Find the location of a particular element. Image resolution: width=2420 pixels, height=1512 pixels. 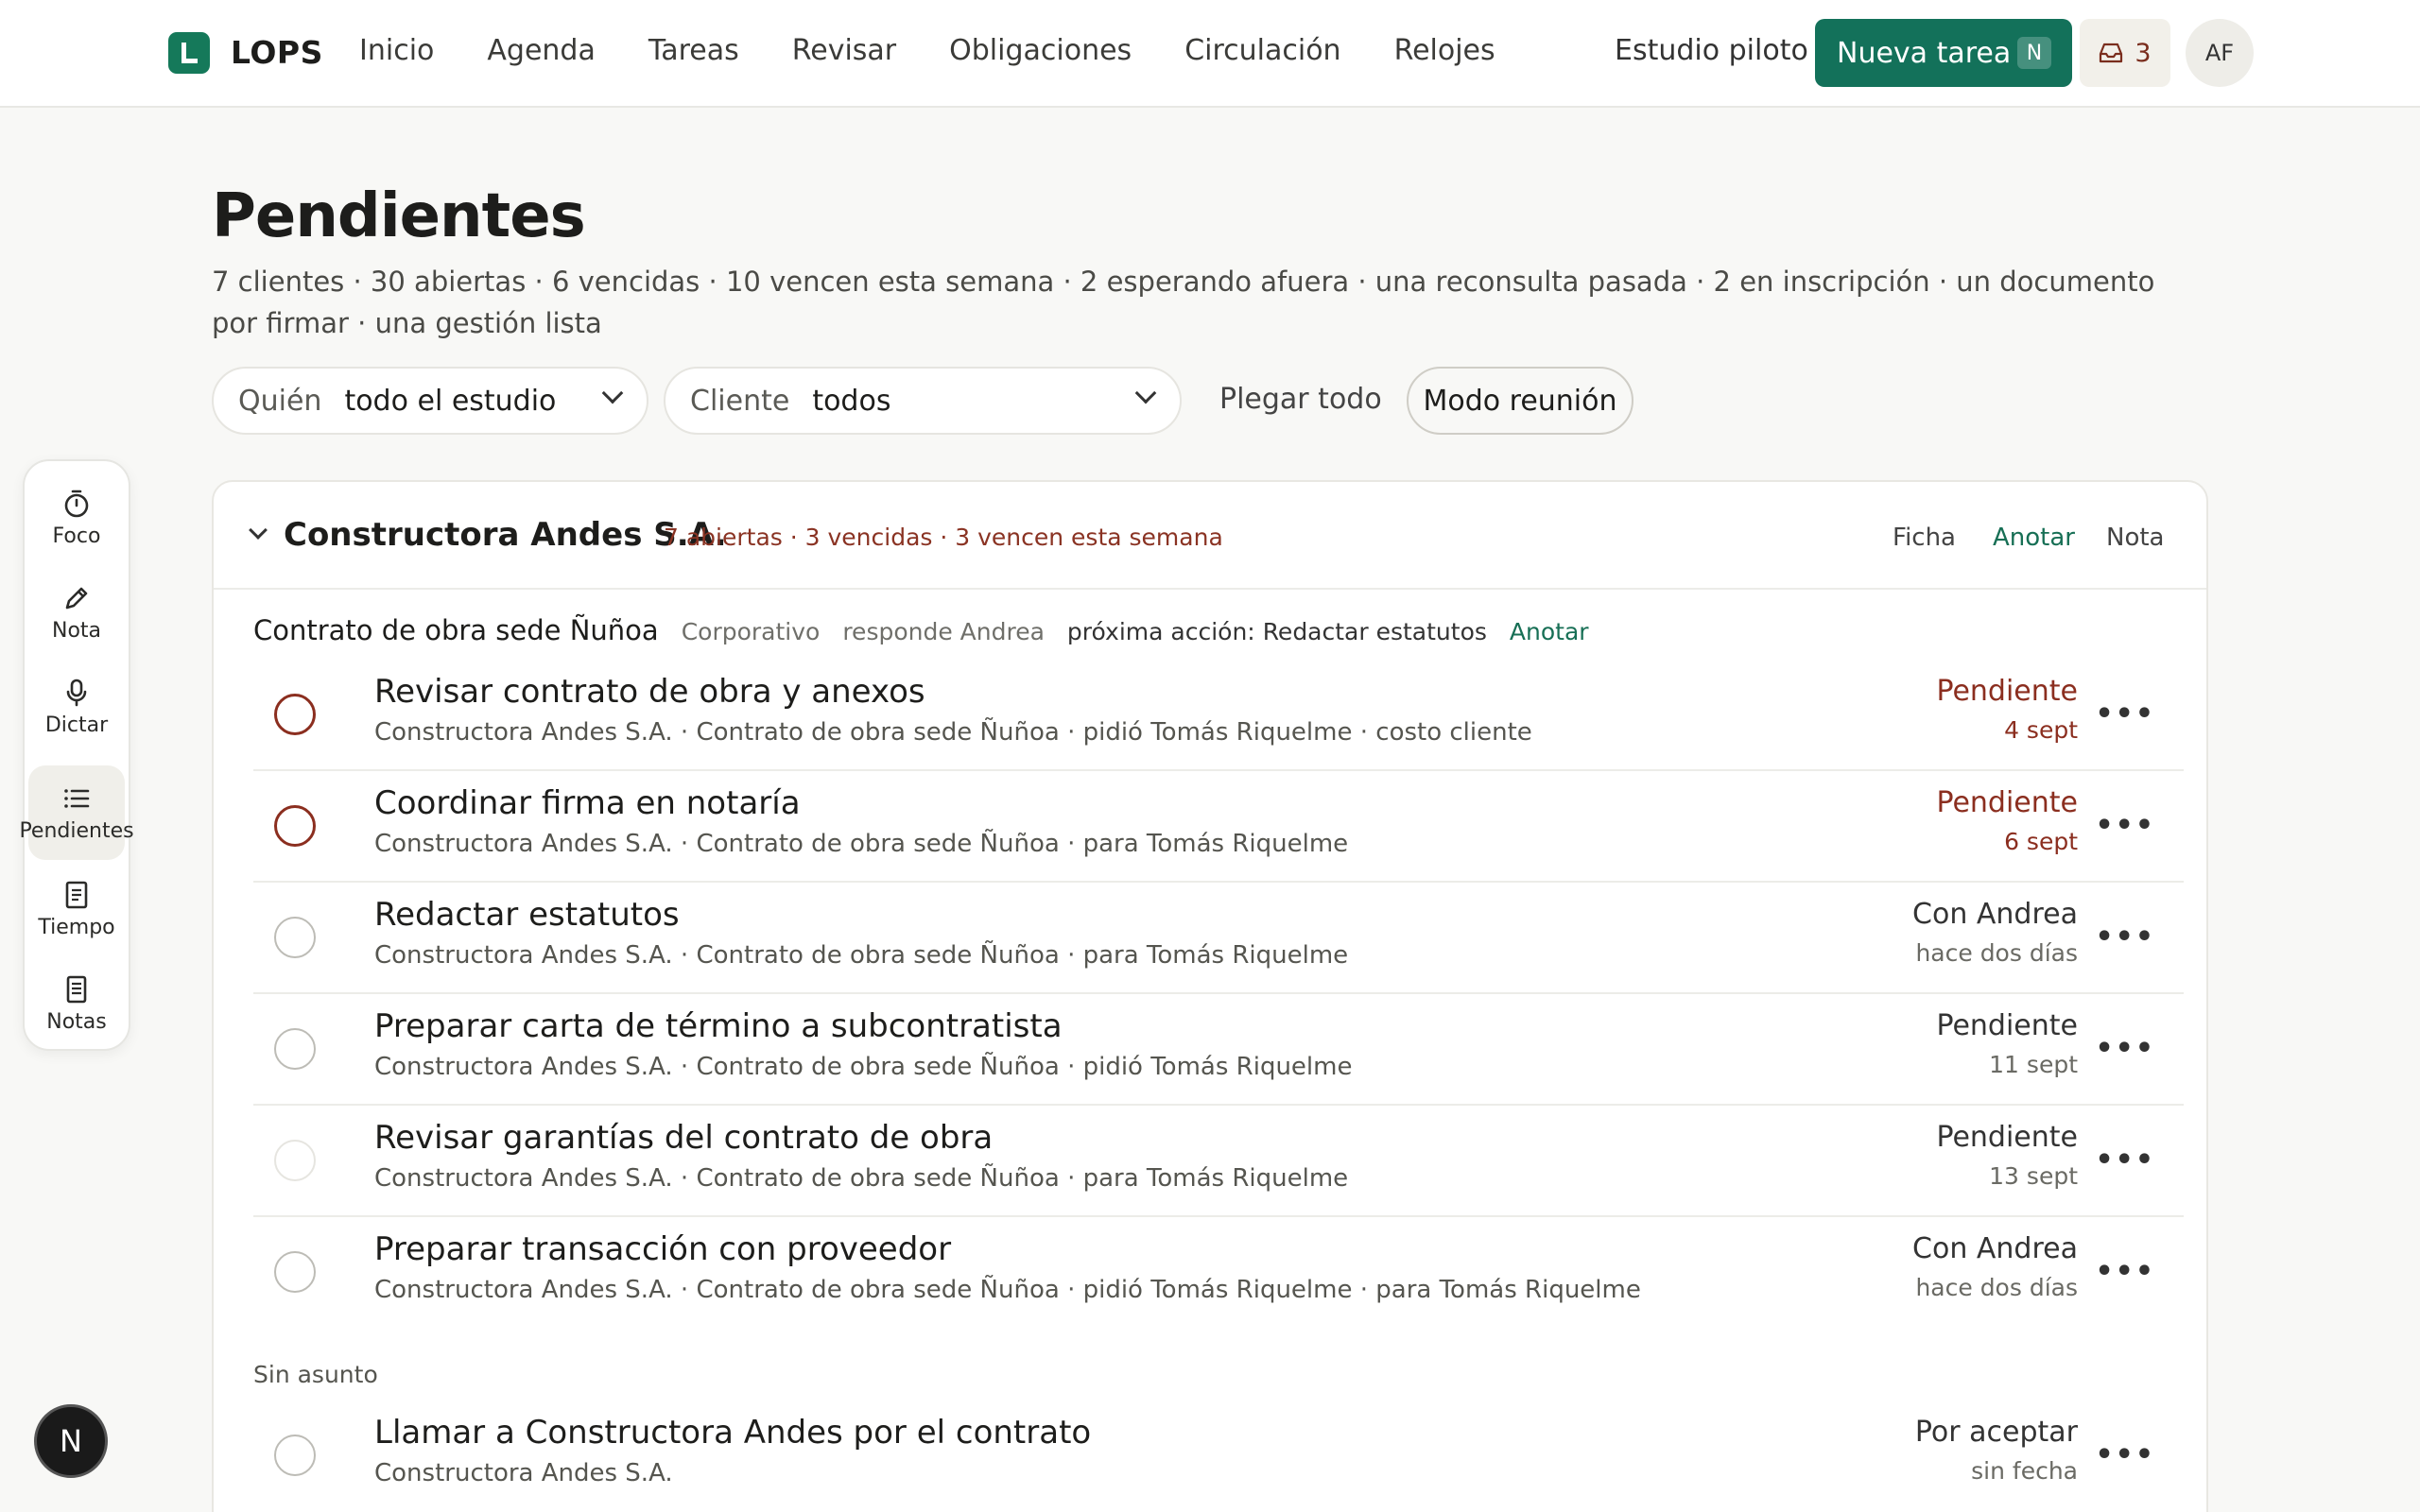

task-status: Por aceptar is located at coordinates (1996, 1432).